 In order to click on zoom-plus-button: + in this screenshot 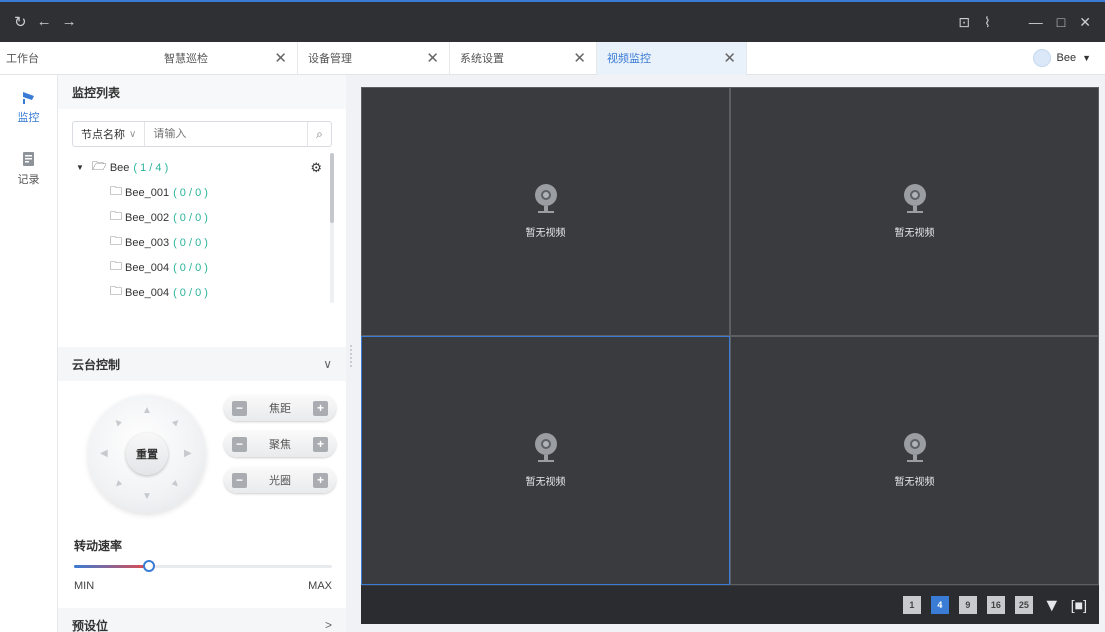, I will do `click(320, 408)`.